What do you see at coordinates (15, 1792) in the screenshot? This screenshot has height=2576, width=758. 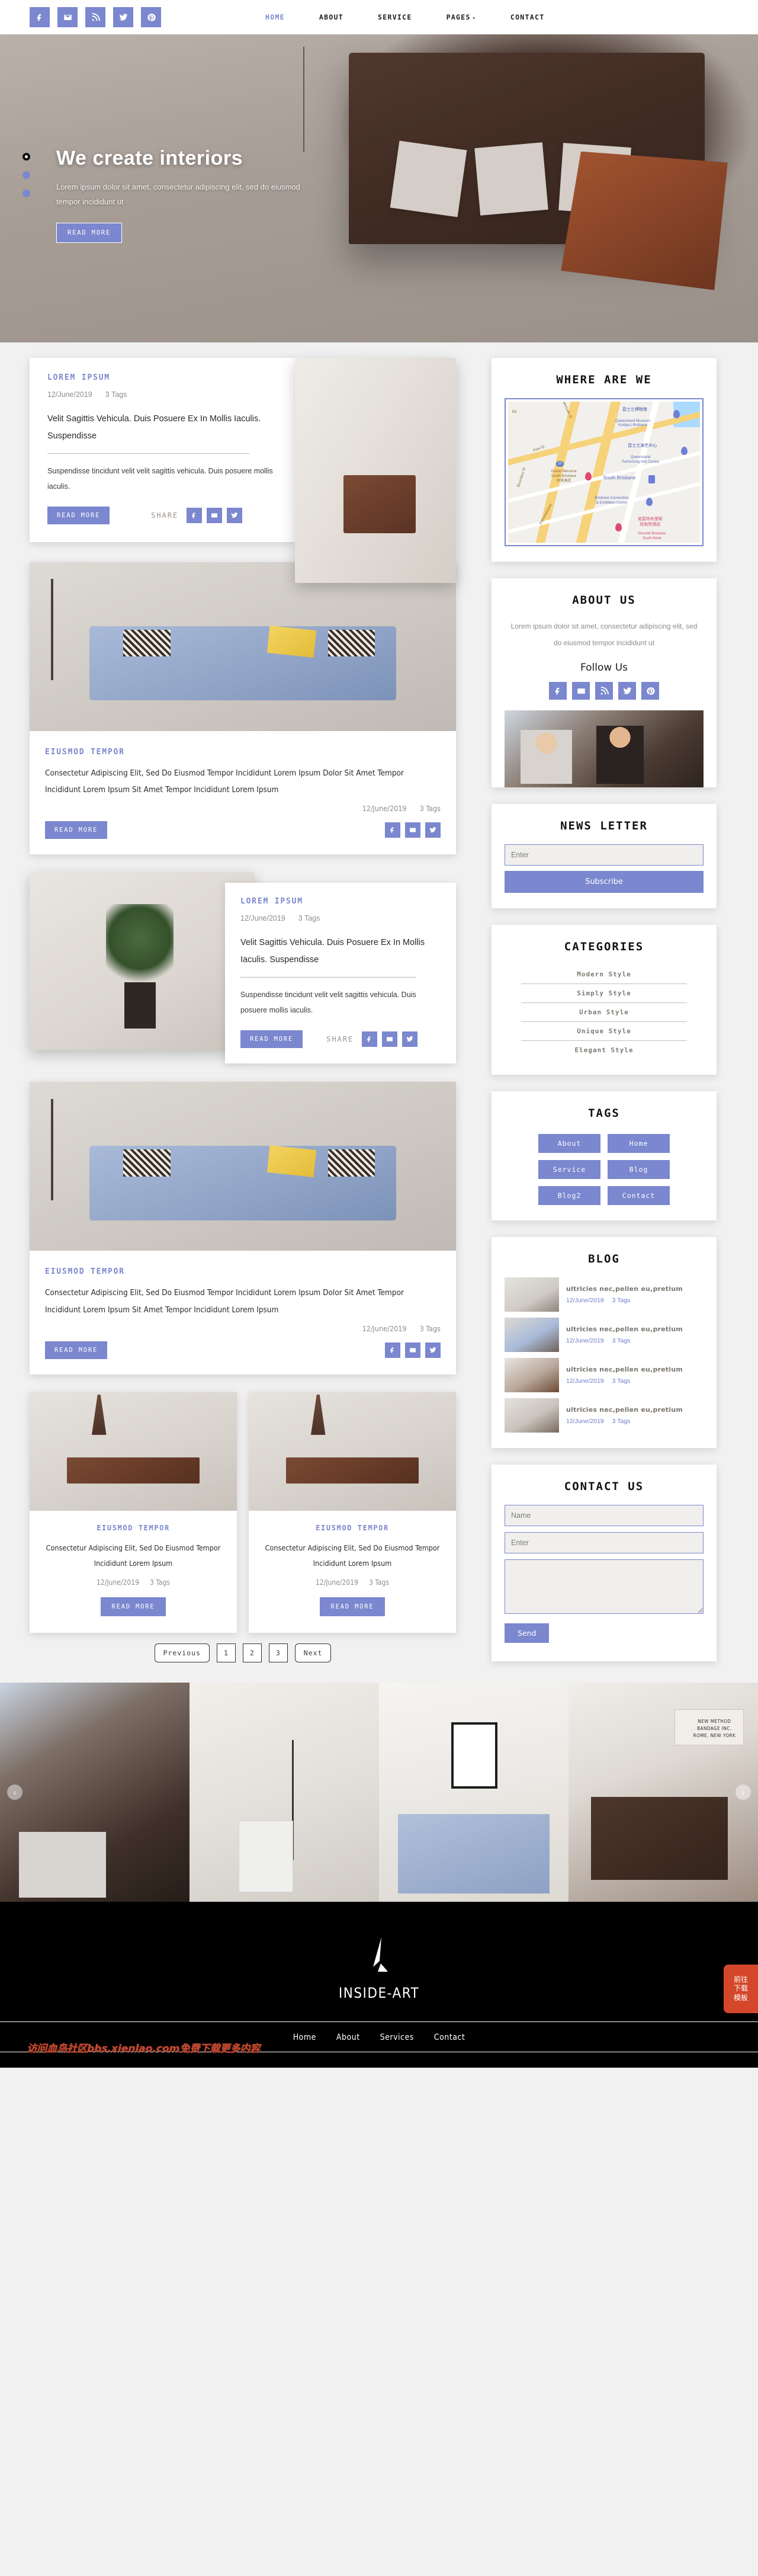 I see `carousel-prev-arrow: ‹` at bounding box center [15, 1792].